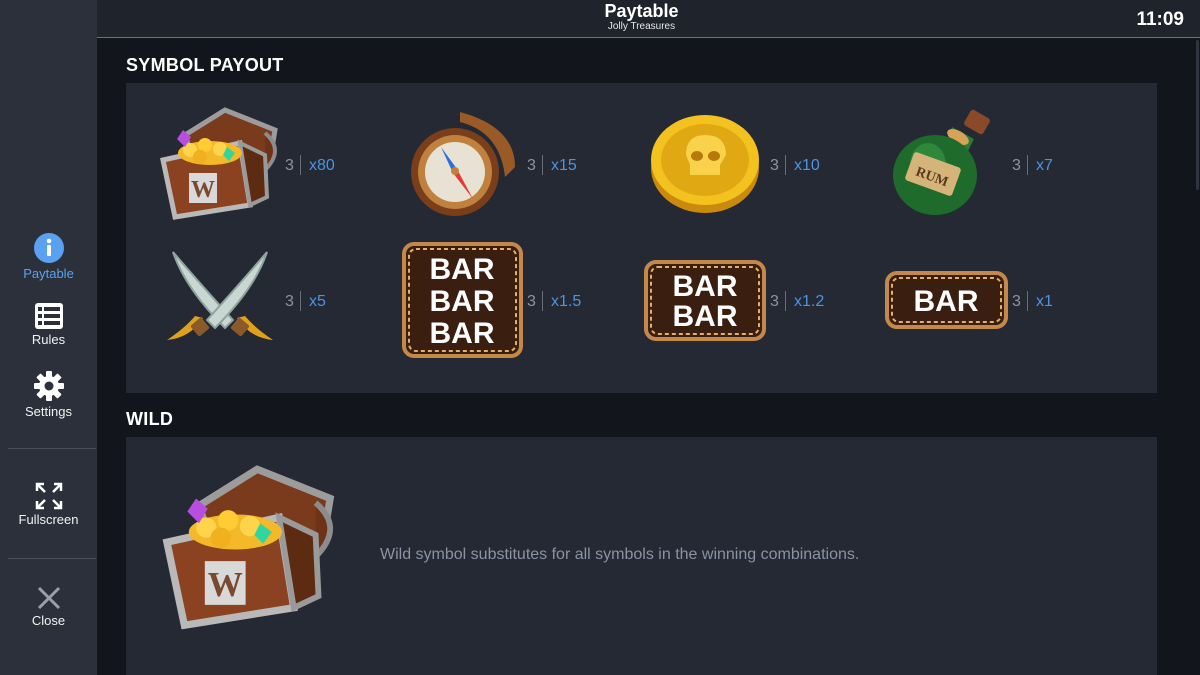 Image resolution: width=1200 pixels, height=675 pixels. What do you see at coordinates (220, 295) in the screenshot?
I see `crossed-swords-icon` at bounding box center [220, 295].